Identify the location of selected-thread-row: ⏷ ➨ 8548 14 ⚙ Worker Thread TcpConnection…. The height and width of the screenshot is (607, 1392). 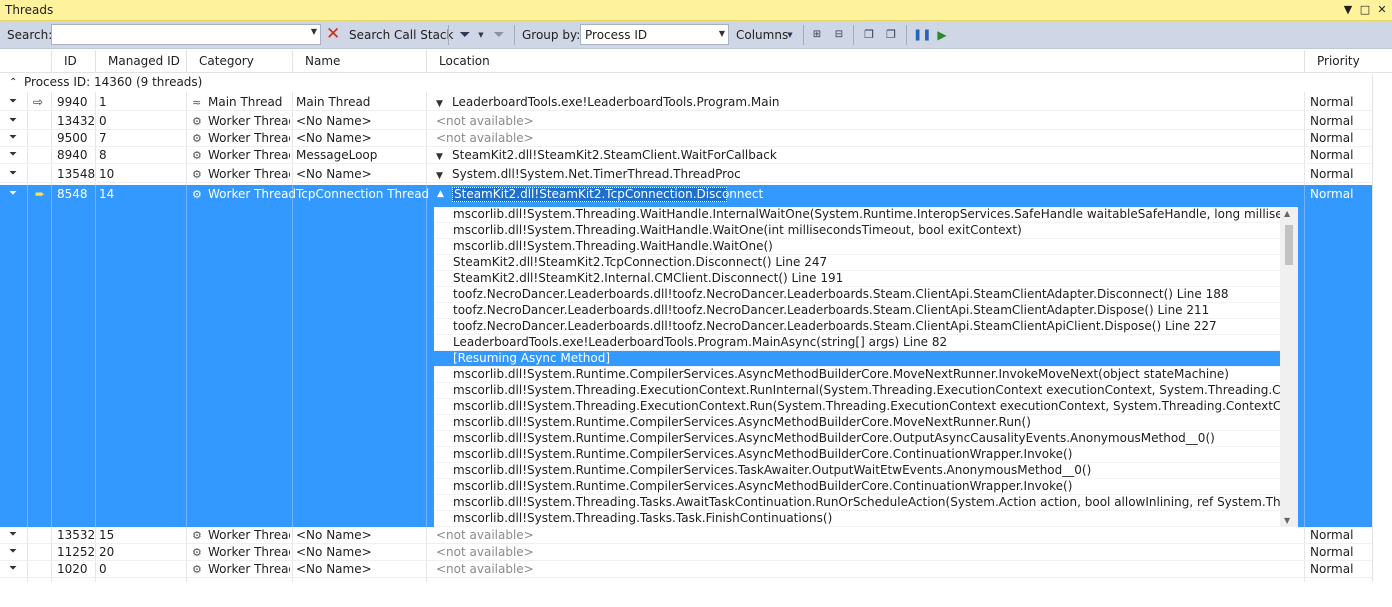
(696, 194).